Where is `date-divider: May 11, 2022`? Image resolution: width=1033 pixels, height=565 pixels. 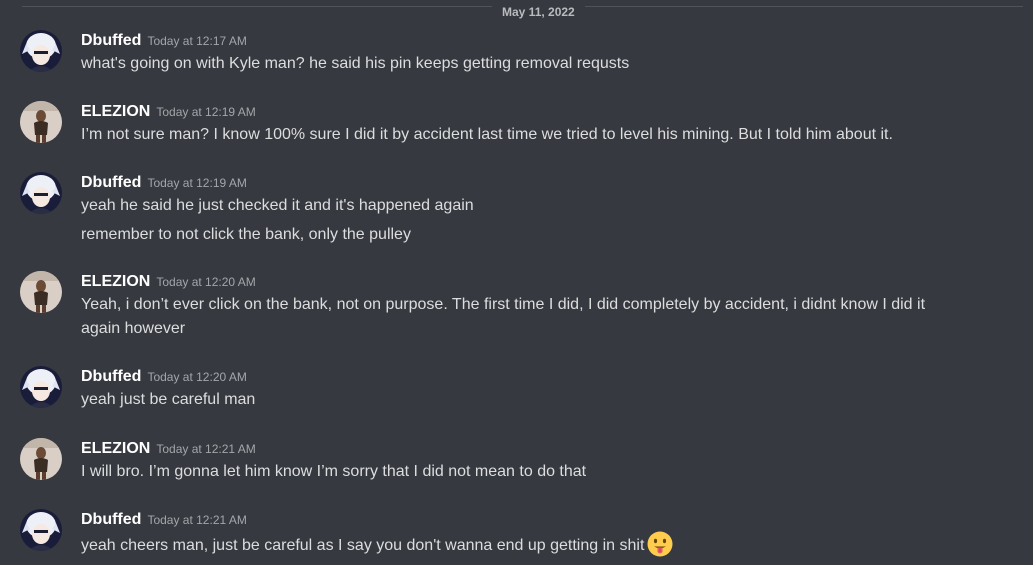 date-divider: May 11, 2022 is located at coordinates (522, 12).